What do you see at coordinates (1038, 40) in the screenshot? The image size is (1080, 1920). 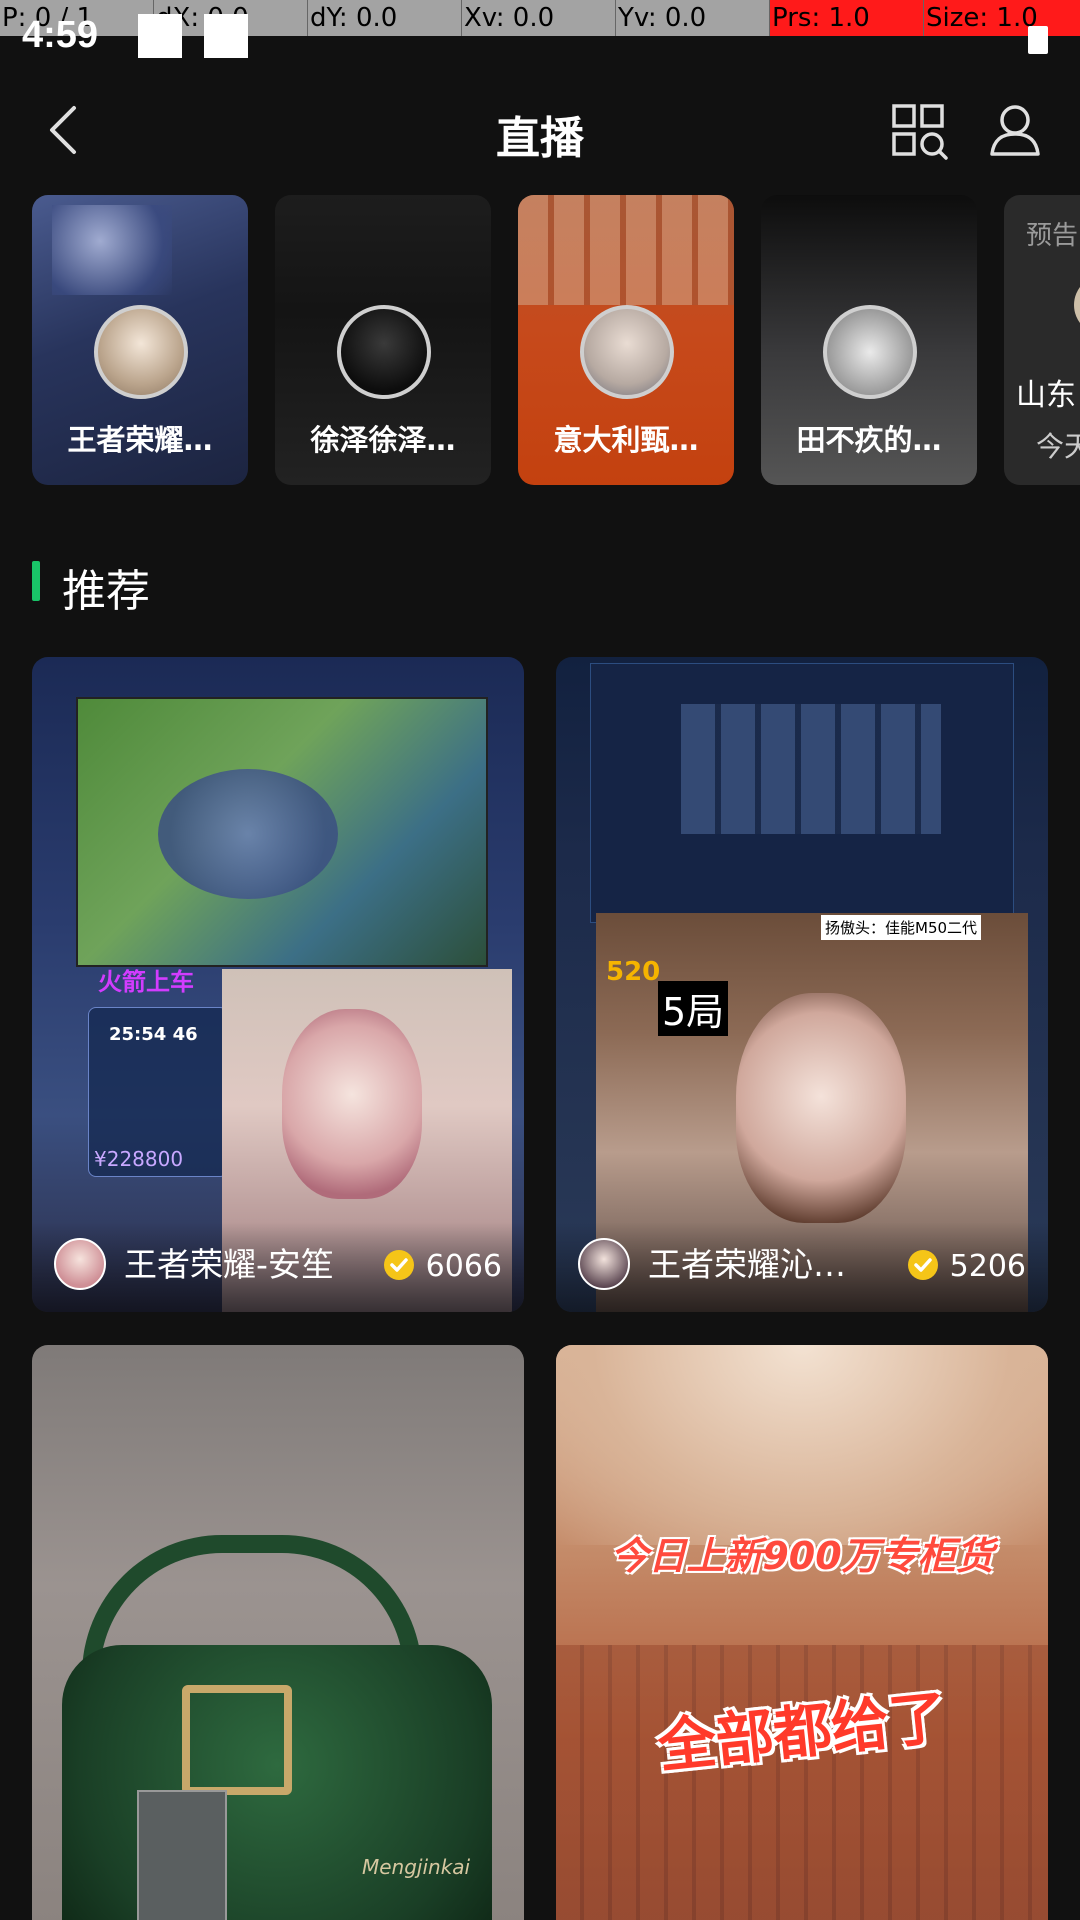 I see `battery-icon` at bounding box center [1038, 40].